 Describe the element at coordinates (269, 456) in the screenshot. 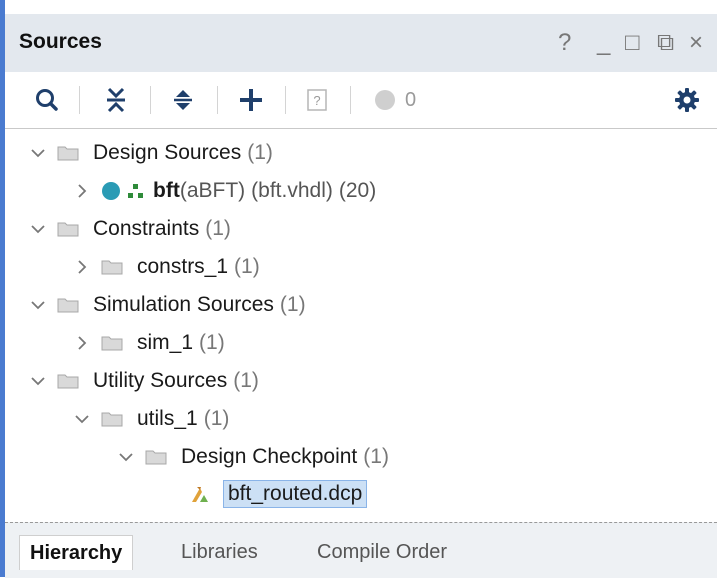

I see `tree-node-label: Design Checkpoint` at that location.